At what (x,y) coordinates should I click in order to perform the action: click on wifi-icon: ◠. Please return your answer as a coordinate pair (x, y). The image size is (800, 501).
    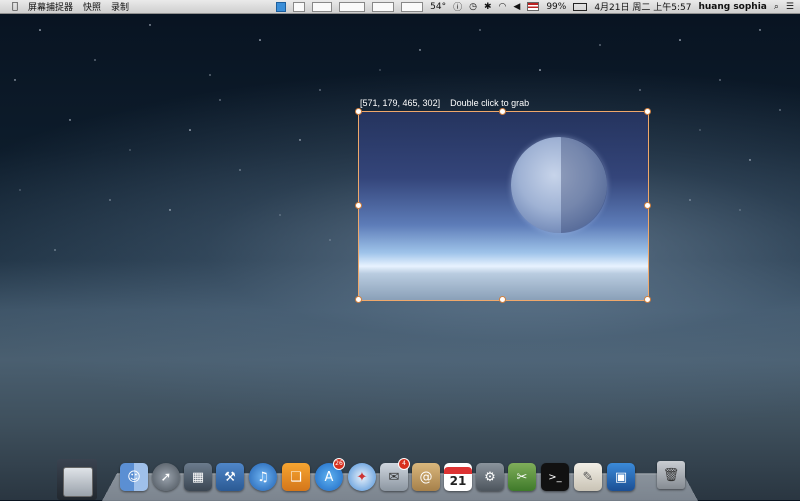
    Looking at the image, I should click on (503, 7).